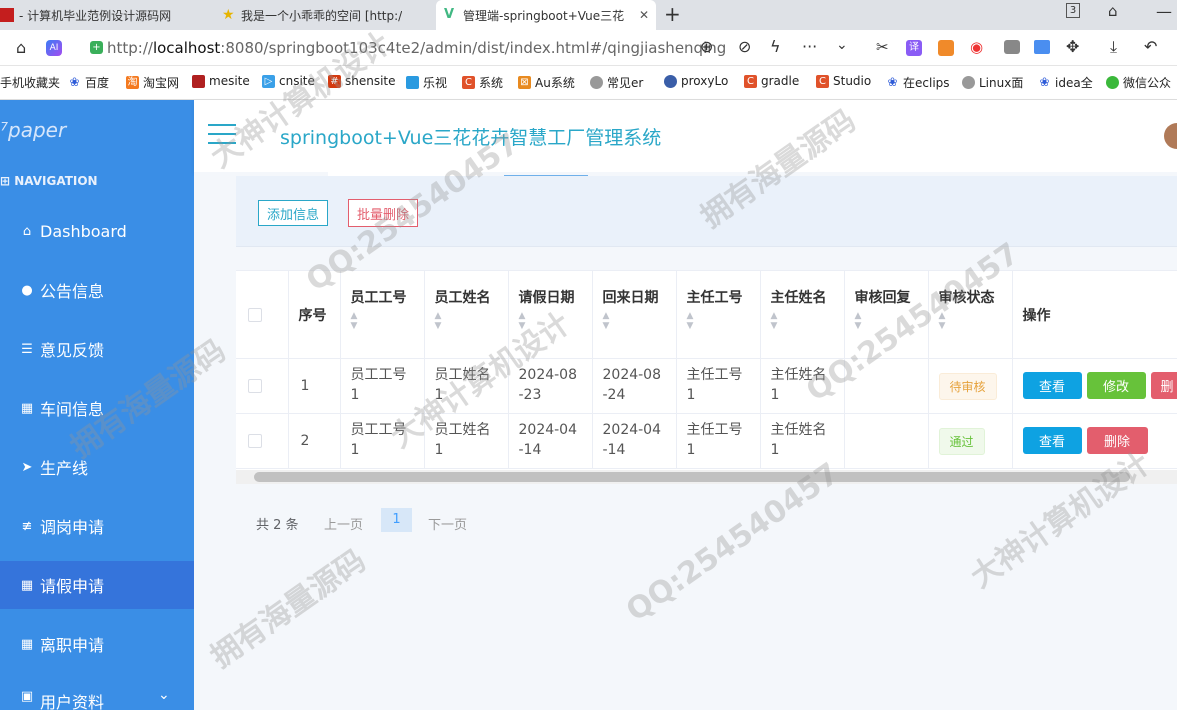 This screenshot has width=1177, height=710. What do you see at coordinates (809, 46) in the screenshot?
I see `more-icon: ···` at bounding box center [809, 46].